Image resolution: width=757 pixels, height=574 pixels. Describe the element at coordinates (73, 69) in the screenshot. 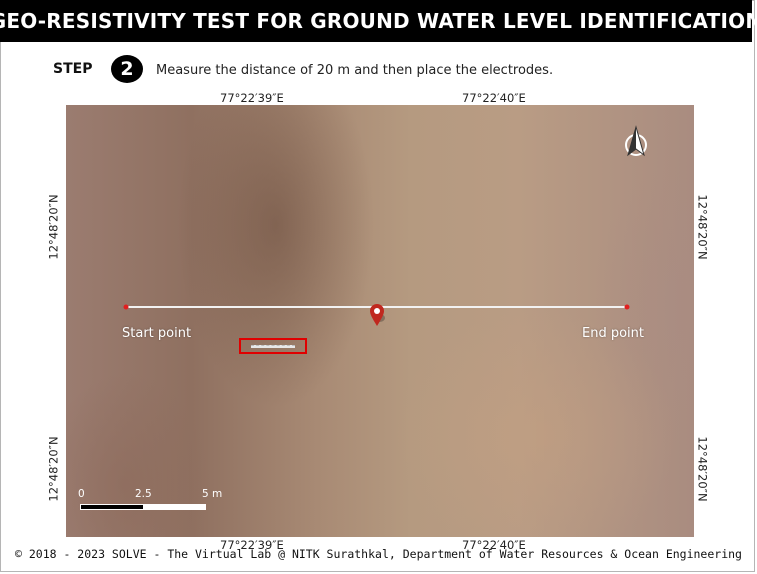

I see `step-label: STEP` at that location.